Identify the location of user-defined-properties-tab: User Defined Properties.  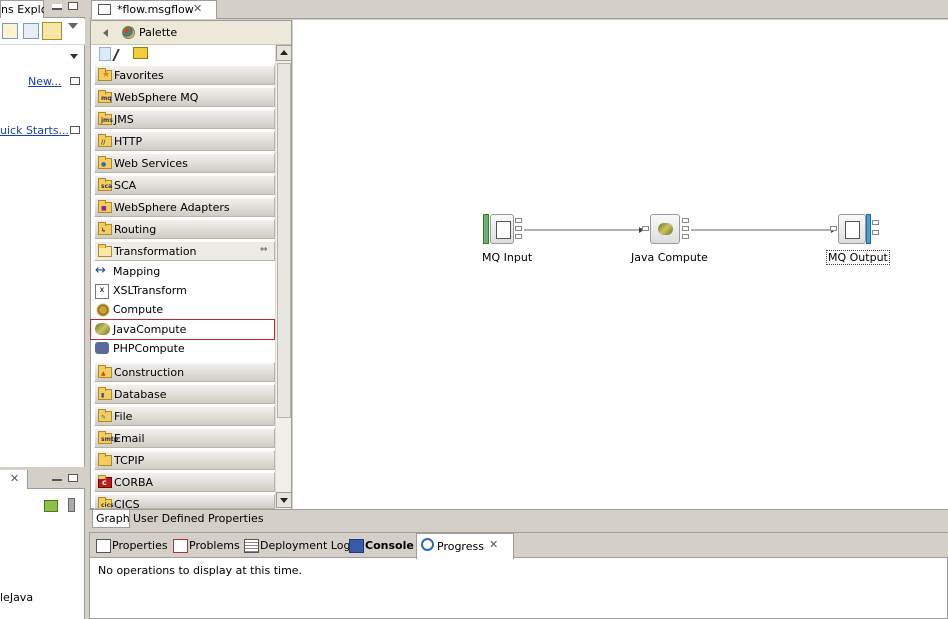
(197, 519).